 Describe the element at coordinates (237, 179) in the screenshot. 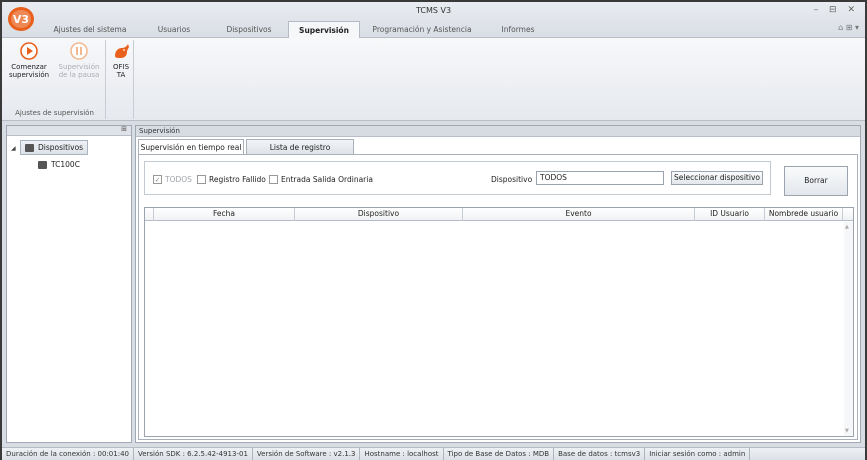

I see `registro-fallido-label: Registro Fallido` at that location.